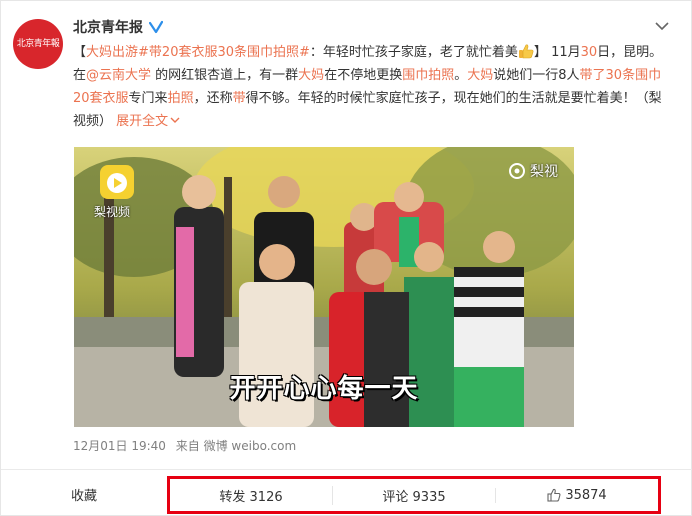 The height and width of the screenshot is (516, 692). I want to click on expand-full-text-link: 展开全文, so click(142, 121).